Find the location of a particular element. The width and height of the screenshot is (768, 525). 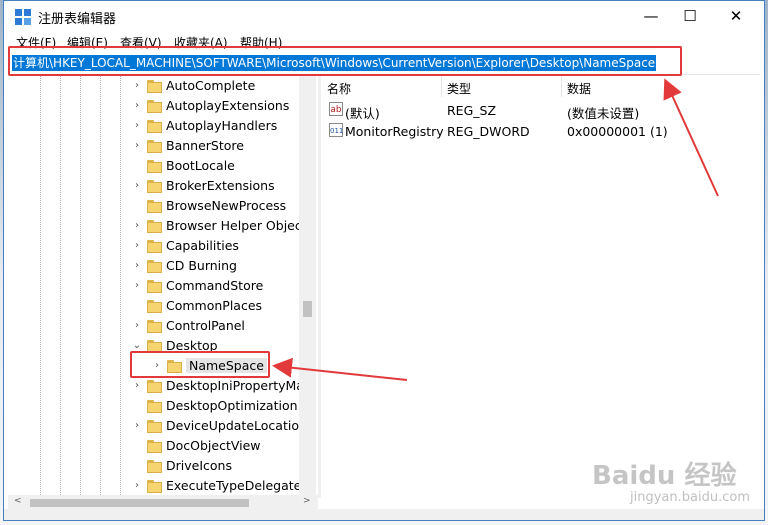

tree-node: › ControlPanel is located at coordinates (163, 327).